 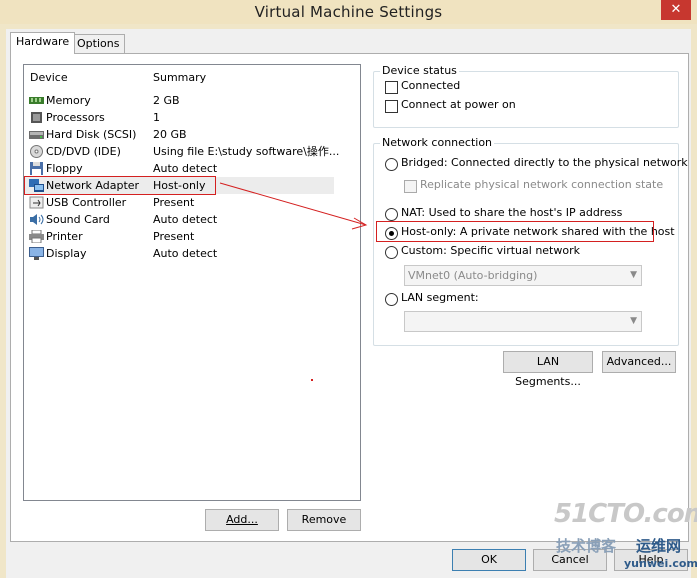 I want to click on annotation-box-host-only, so click(x=515, y=231).